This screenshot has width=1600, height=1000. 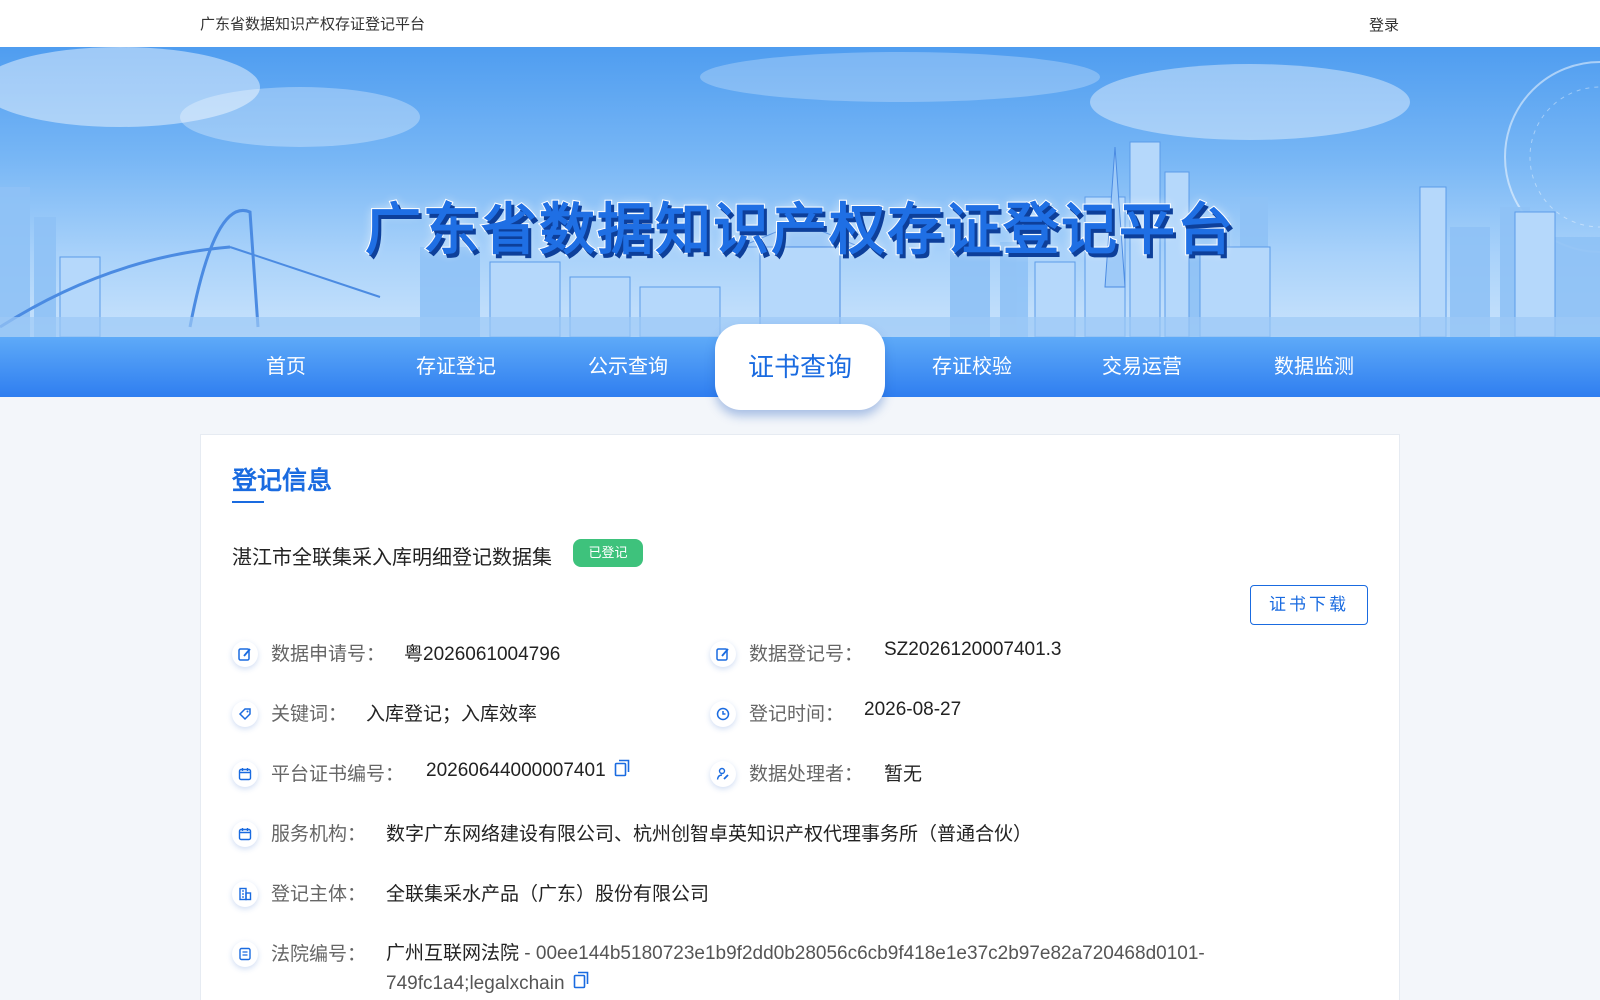 I want to click on field-keywords: 关键词： 入库登记；入库效率, so click(x=452, y=714).